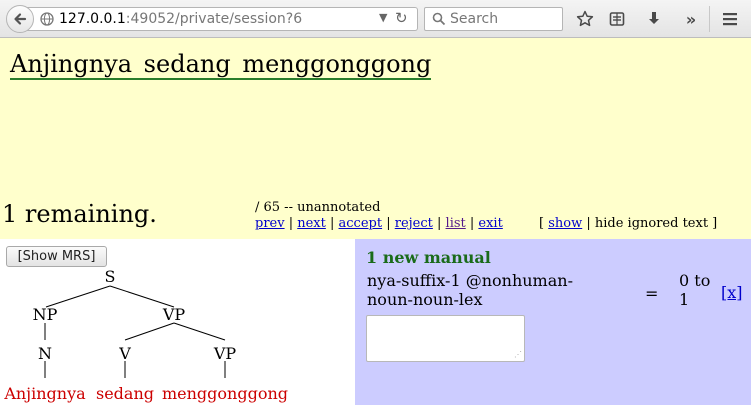 Image resolution: width=751 pixels, height=405 pixels. Describe the element at coordinates (221, 65) in the screenshot. I see `sentence-text: Anjingnya sedang menggonggong` at that location.